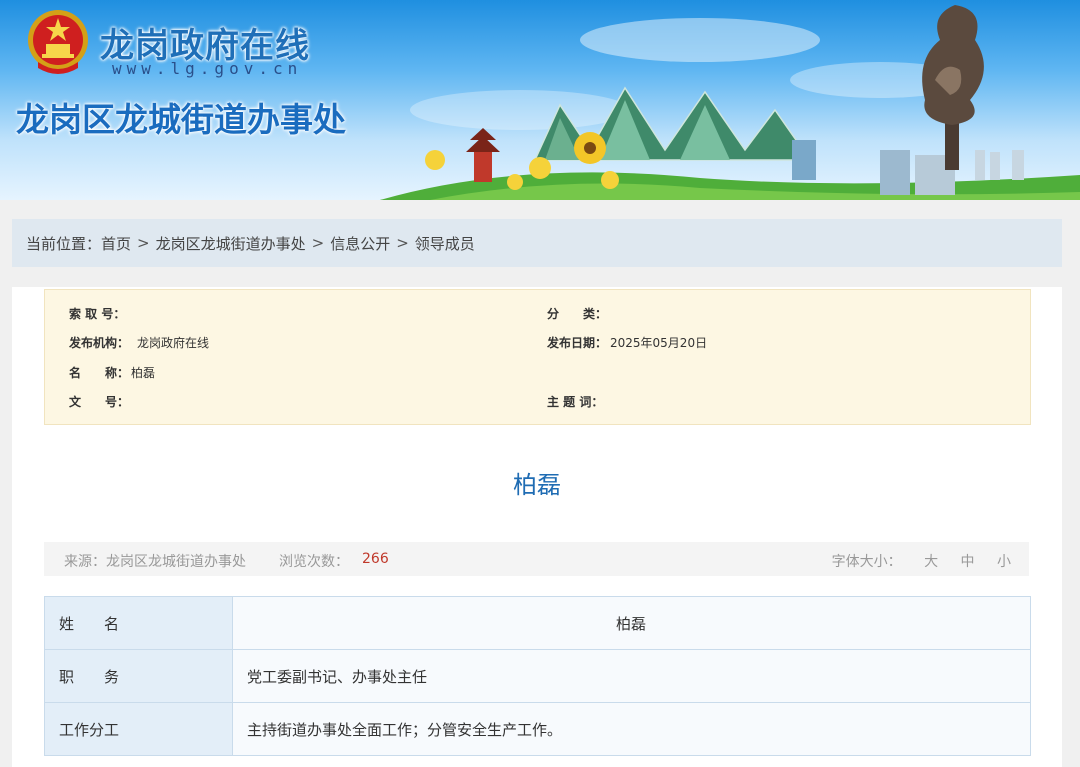 The image size is (1080, 767). What do you see at coordinates (99, 402) in the screenshot?
I see `doc-no-label: 文 号：` at bounding box center [99, 402].